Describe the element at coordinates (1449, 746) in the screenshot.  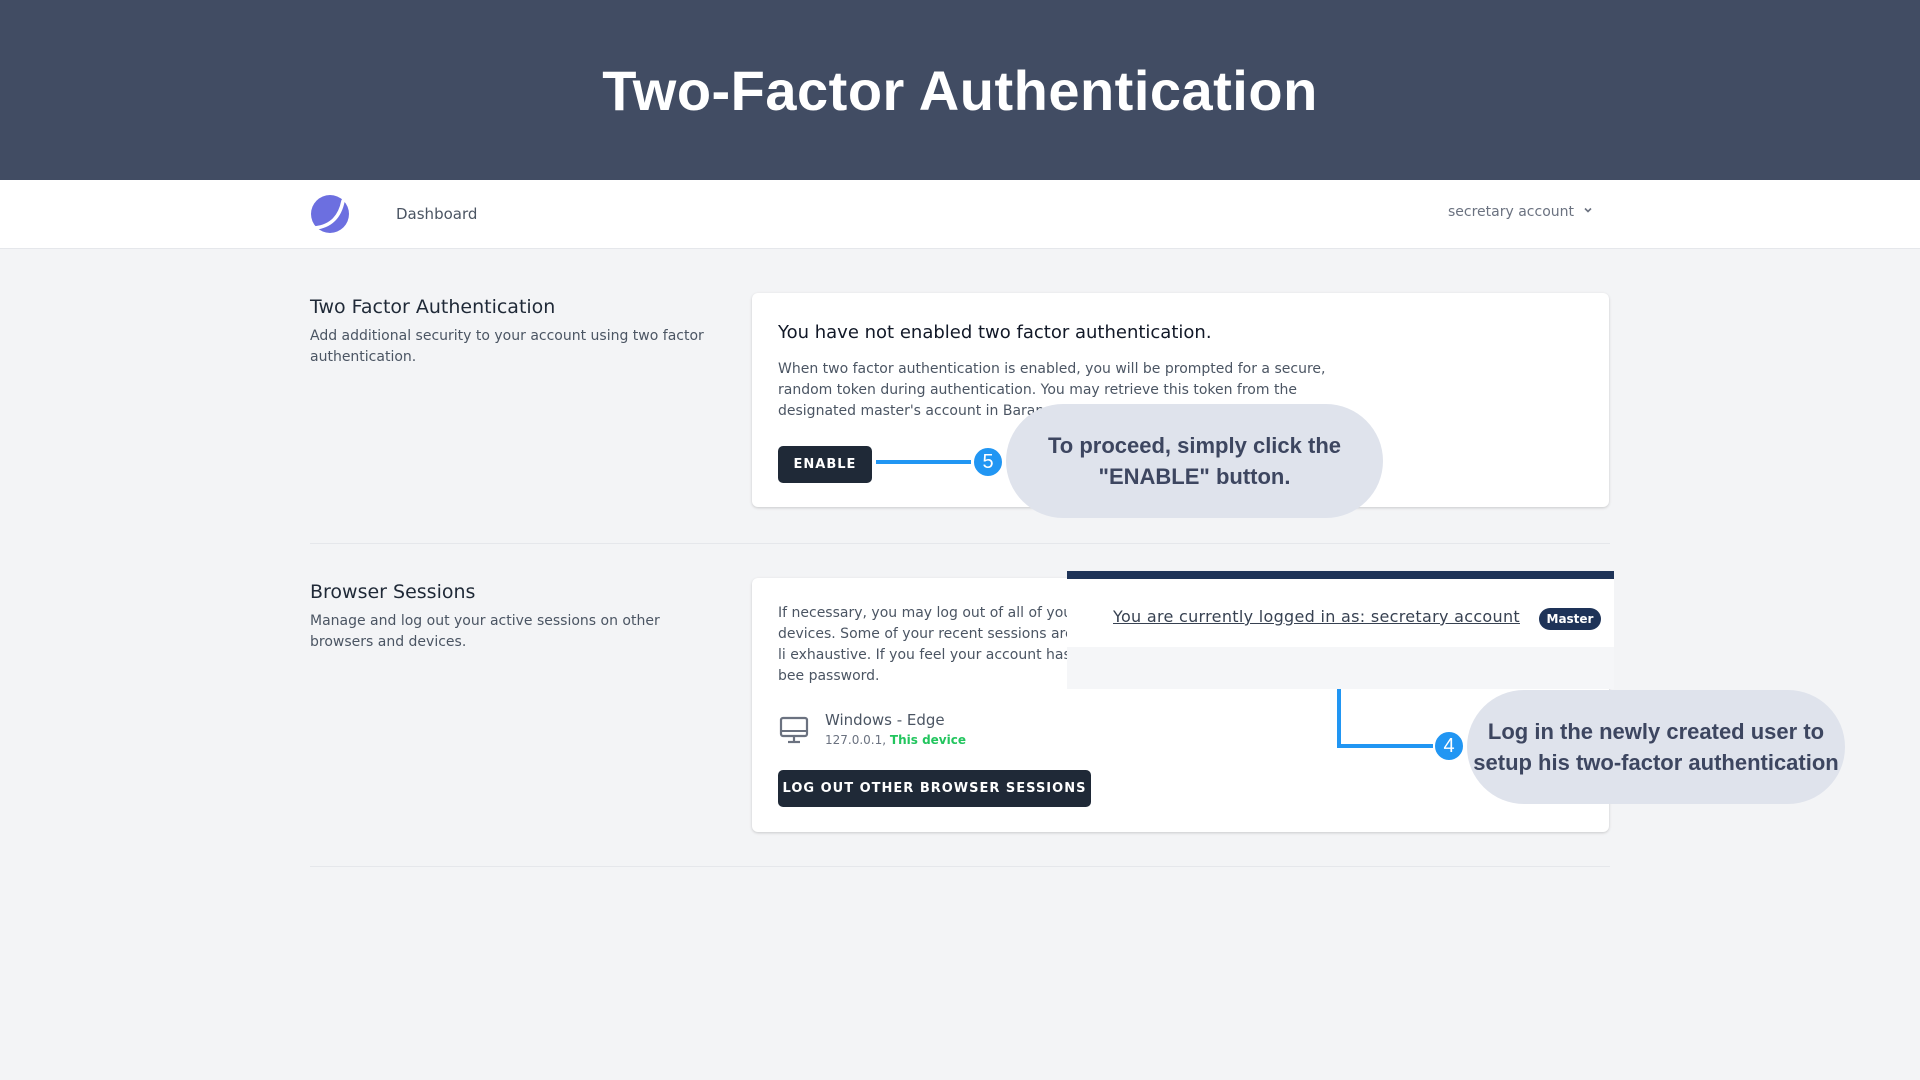
I see `step-4-badge: 4` at that location.